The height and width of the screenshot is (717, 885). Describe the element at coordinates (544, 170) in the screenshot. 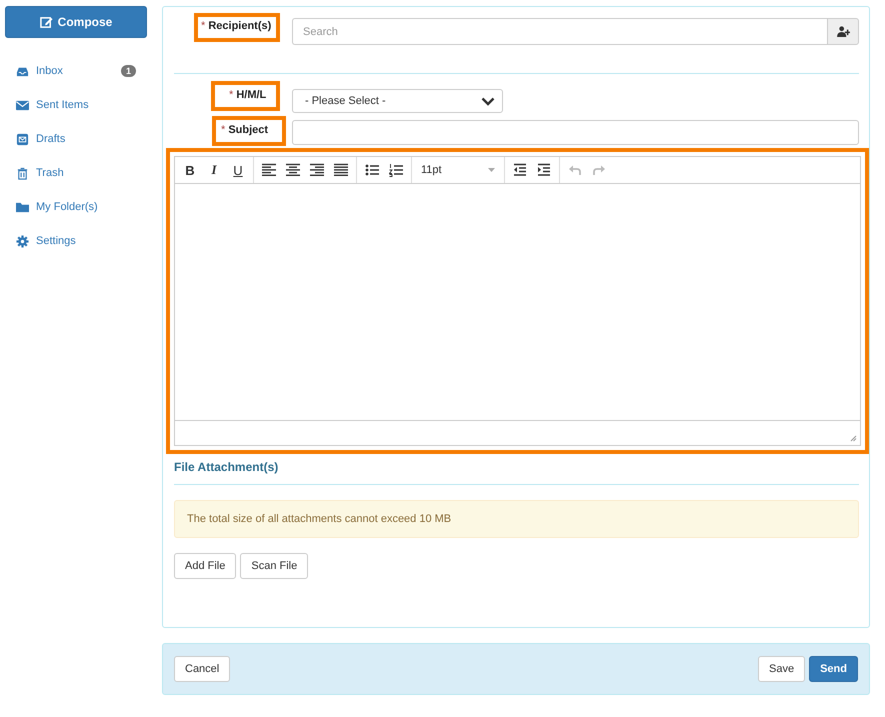

I see `indent-icon` at that location.